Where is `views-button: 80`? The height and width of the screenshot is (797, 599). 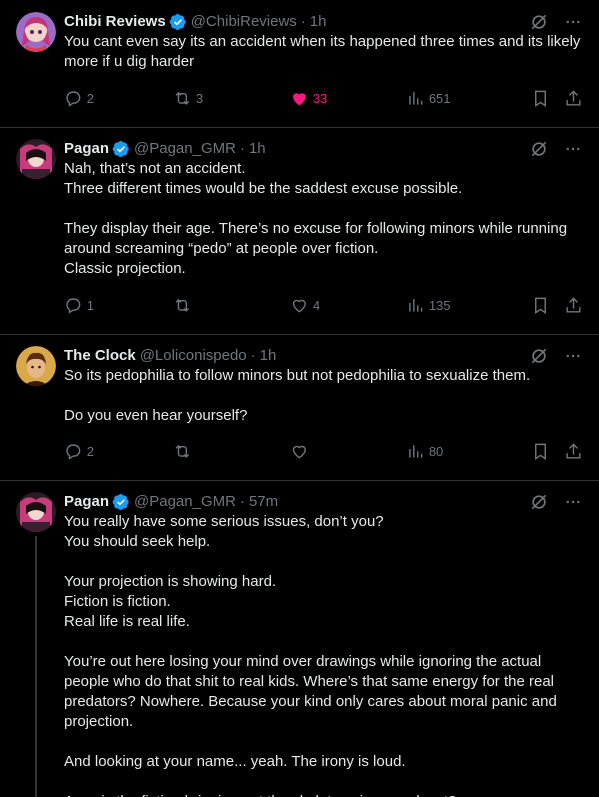 views-button: 80 is located at coordinates (468, 451).